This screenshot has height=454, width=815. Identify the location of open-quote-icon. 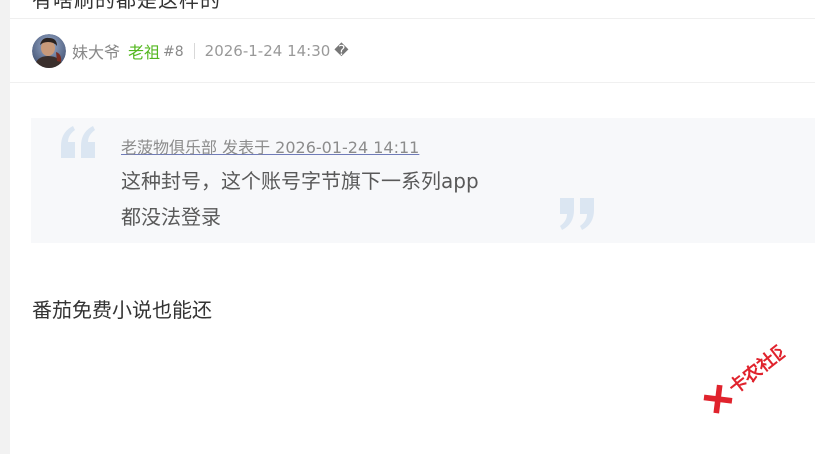
(79, 142).